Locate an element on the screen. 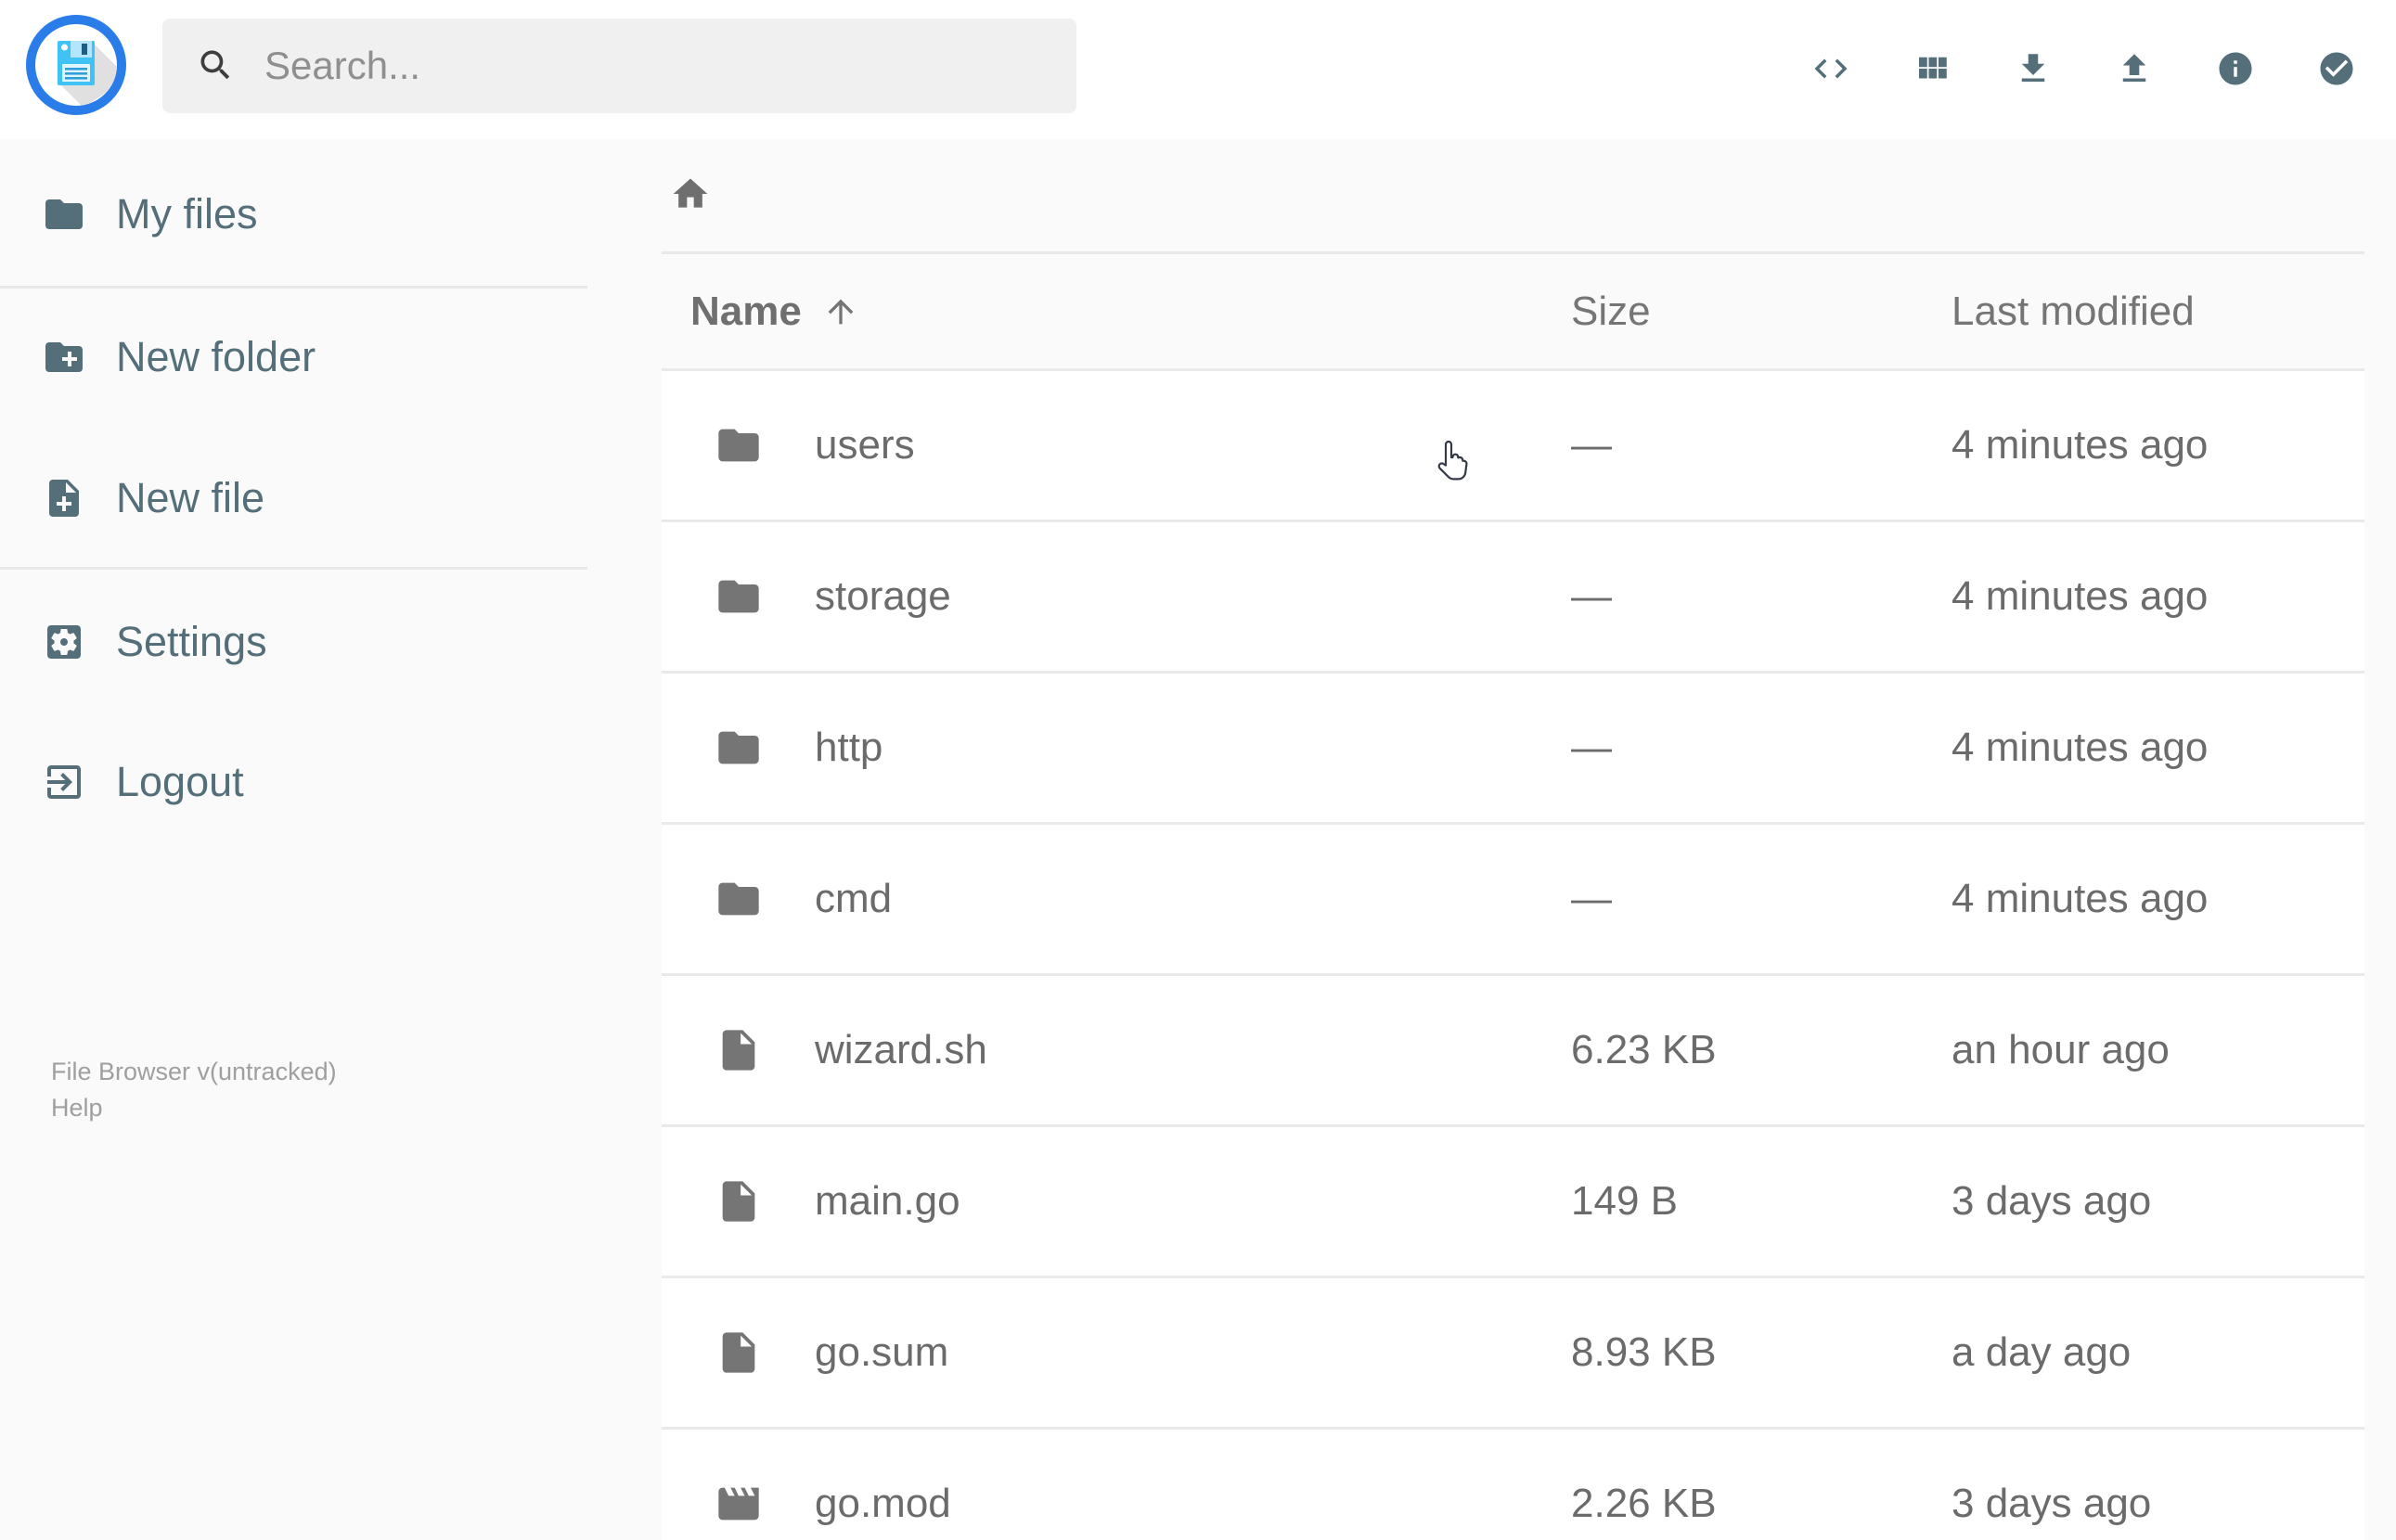 This screenshot has width=2396, height=1540. switch-view-button is located at coordinates (1932, 68).